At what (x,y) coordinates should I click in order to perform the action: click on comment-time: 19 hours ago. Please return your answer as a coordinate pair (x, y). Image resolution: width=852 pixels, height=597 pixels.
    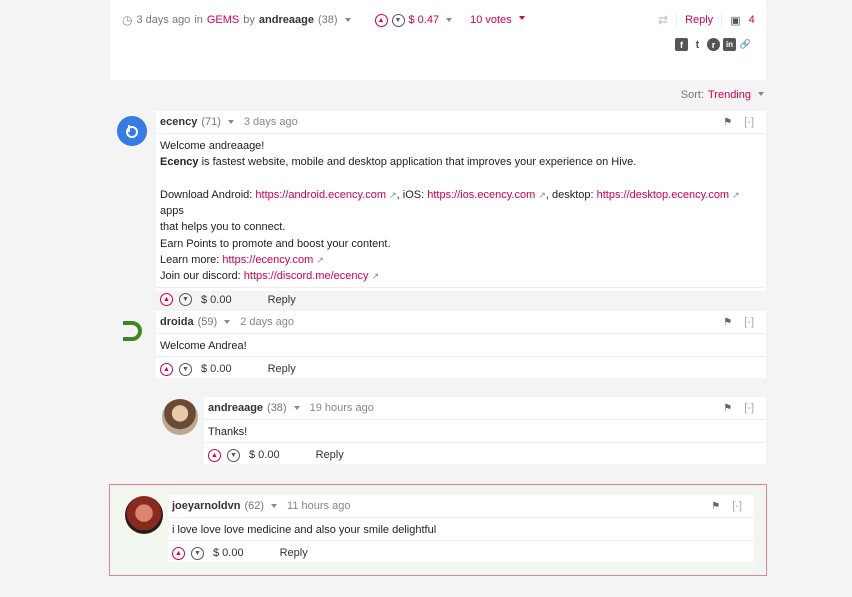
    Looking at the image, I should click on (342, 408).